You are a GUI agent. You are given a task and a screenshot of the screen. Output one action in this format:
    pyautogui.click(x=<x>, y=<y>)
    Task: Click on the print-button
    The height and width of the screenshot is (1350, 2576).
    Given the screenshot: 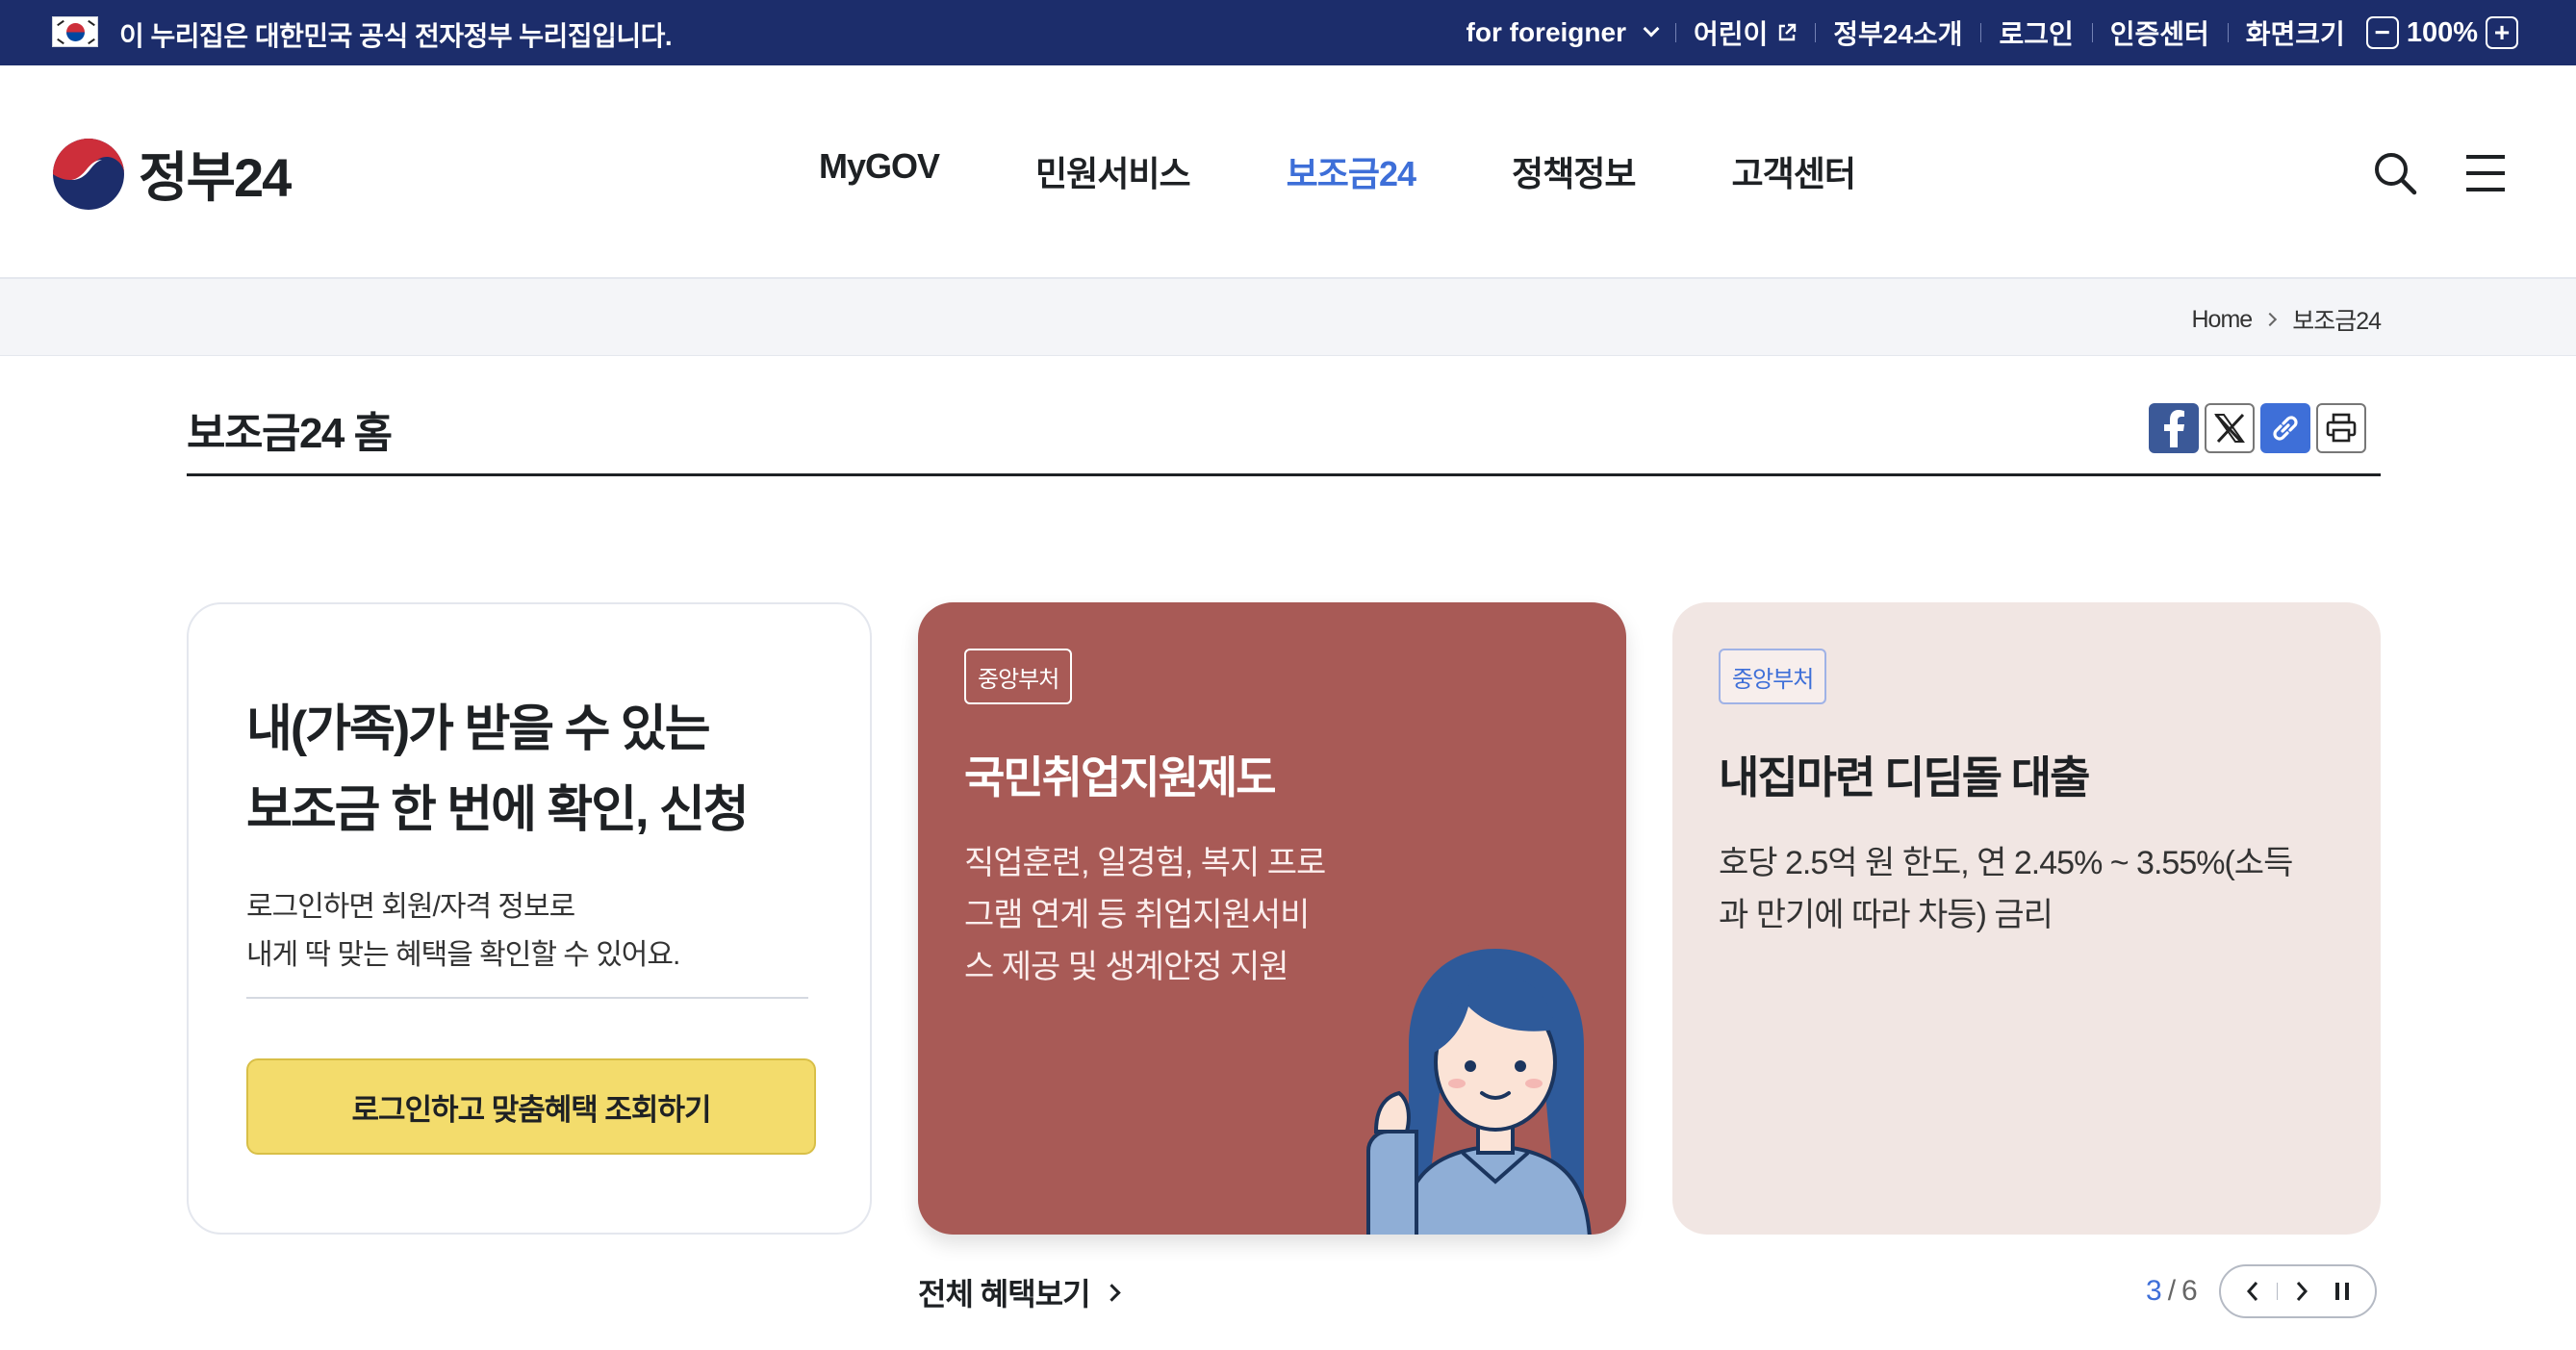 What is the action you would take?
    pyautogui.click(x=2341, y=428)
    